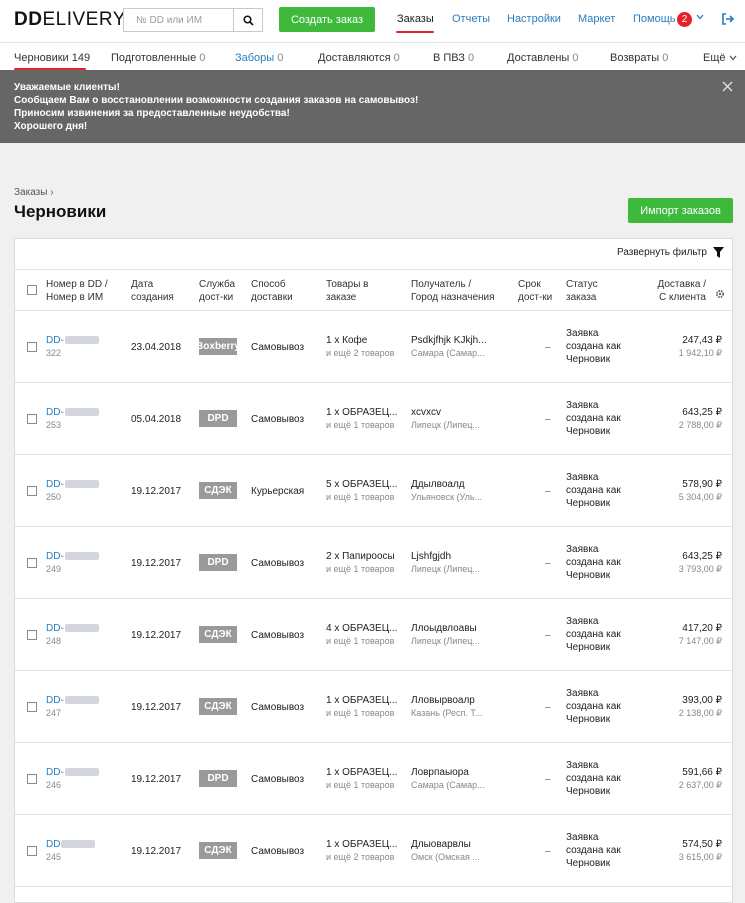 The height and width of the screenshot is (903, 745). I want to click on delivery-service-badge: СДЭК, so click(218, 706).